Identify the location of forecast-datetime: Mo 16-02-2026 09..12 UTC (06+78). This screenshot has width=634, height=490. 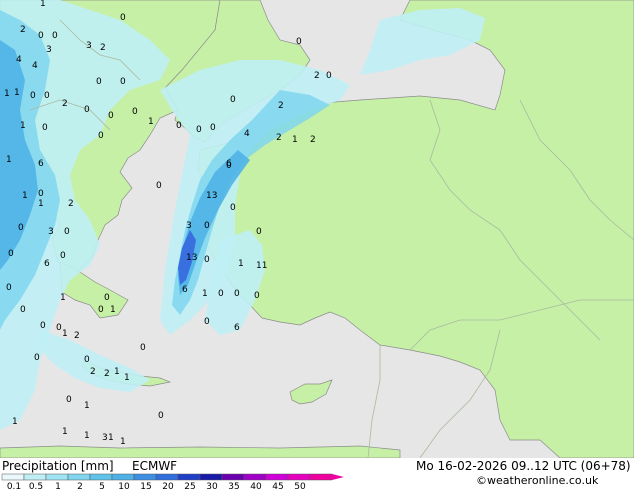
(523, 466).